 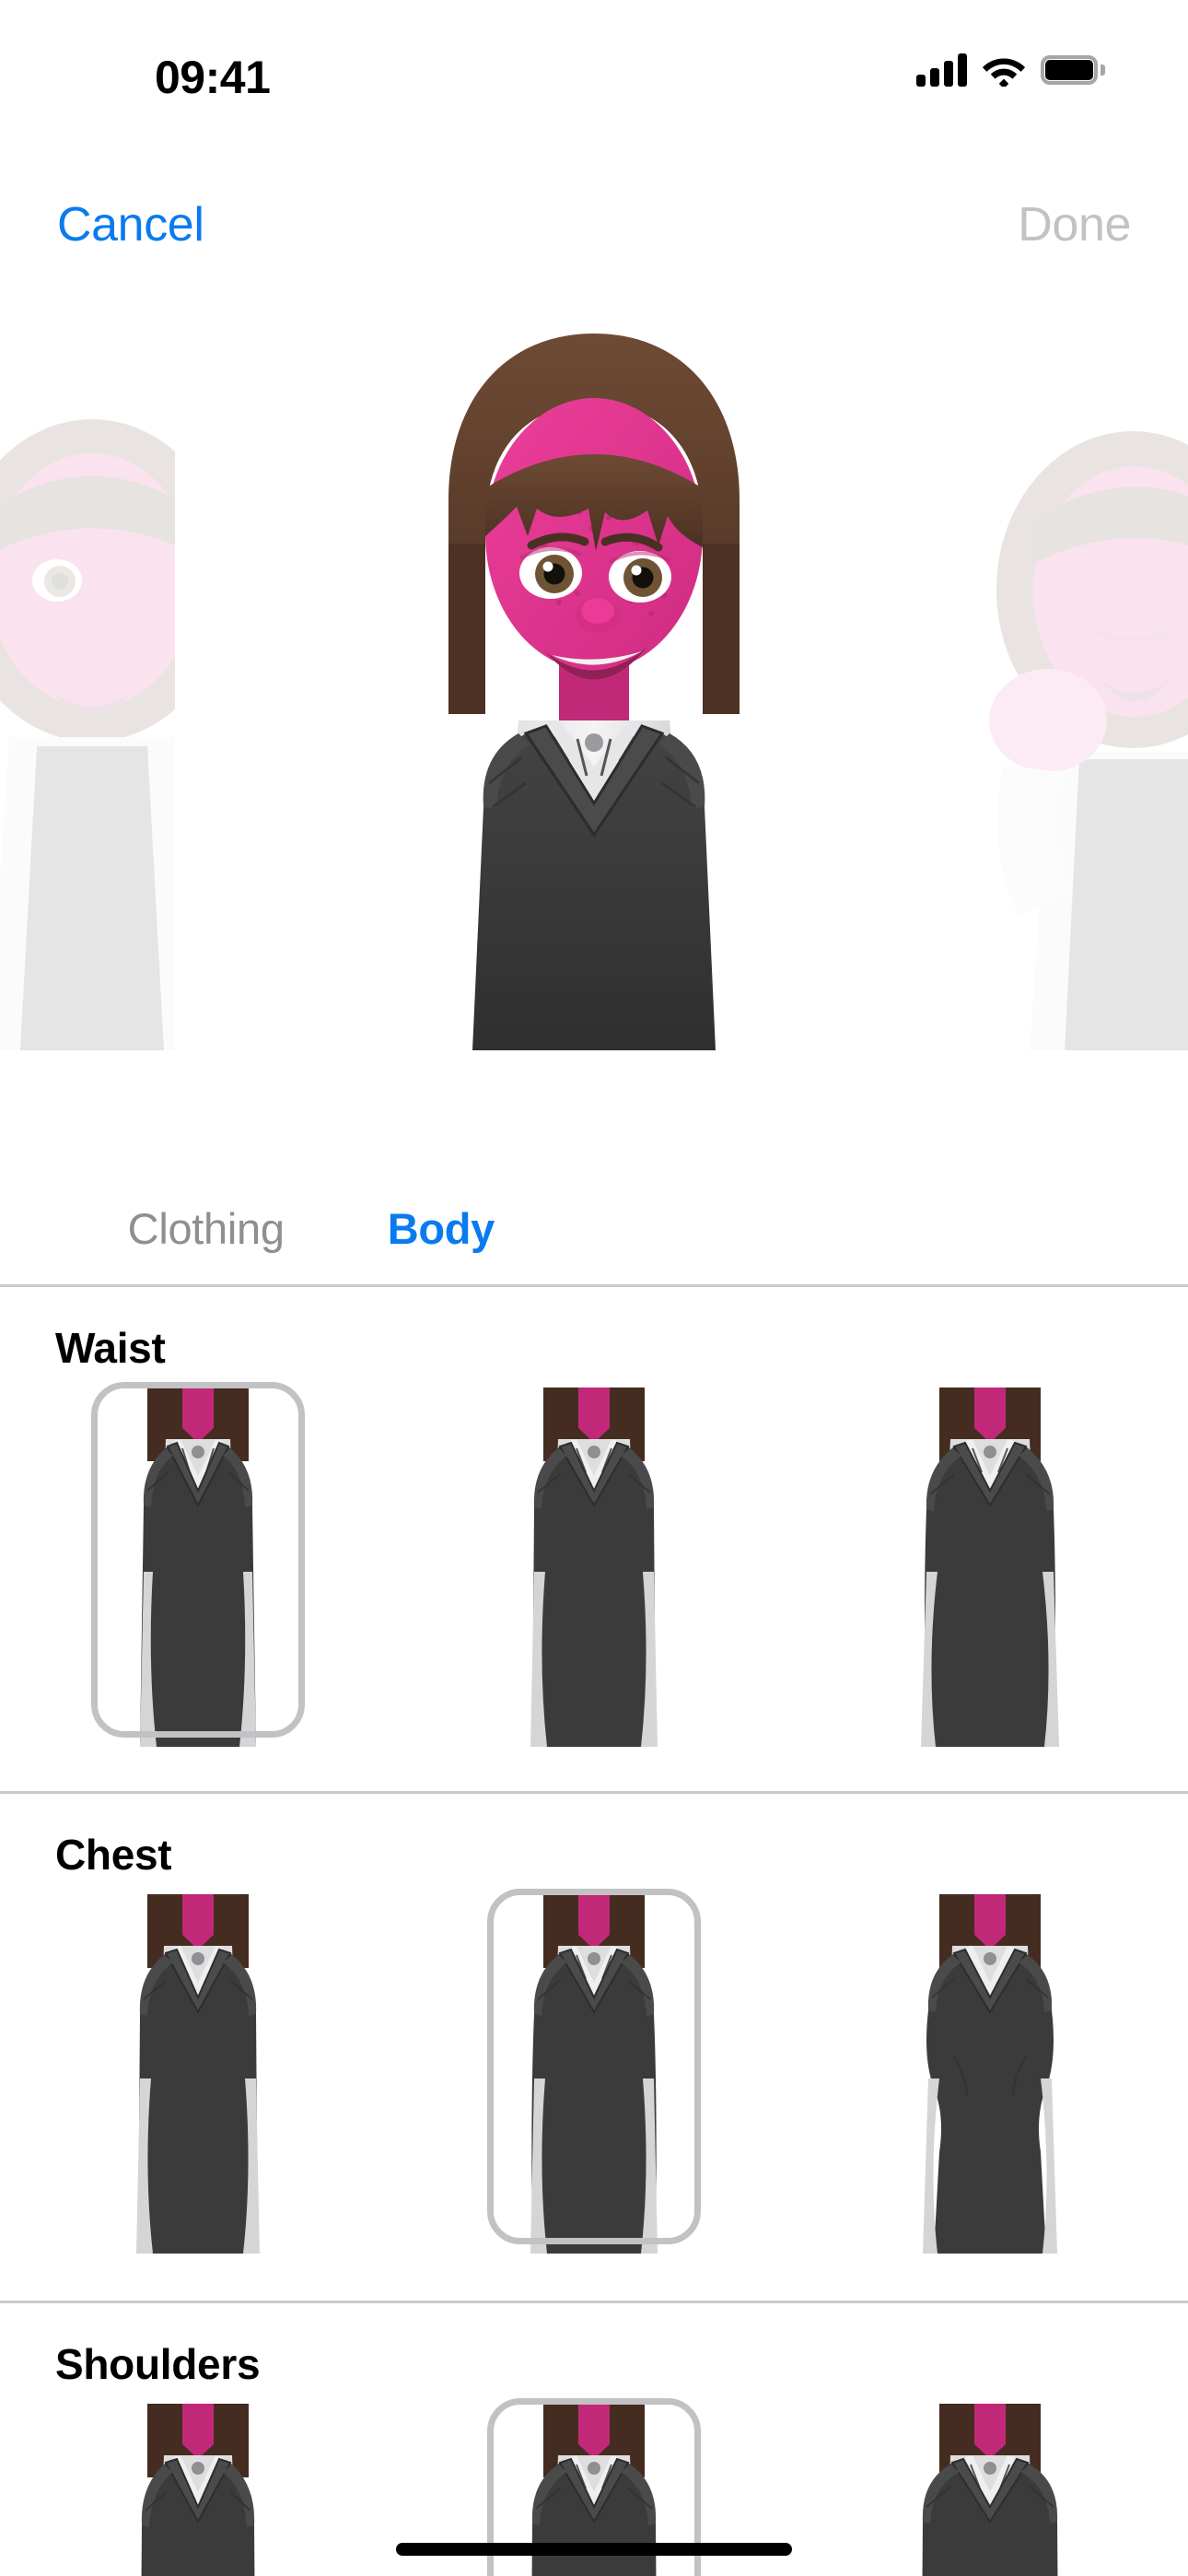 I want to click on status-bar-time: 09:41, so click(x=213, y=77).